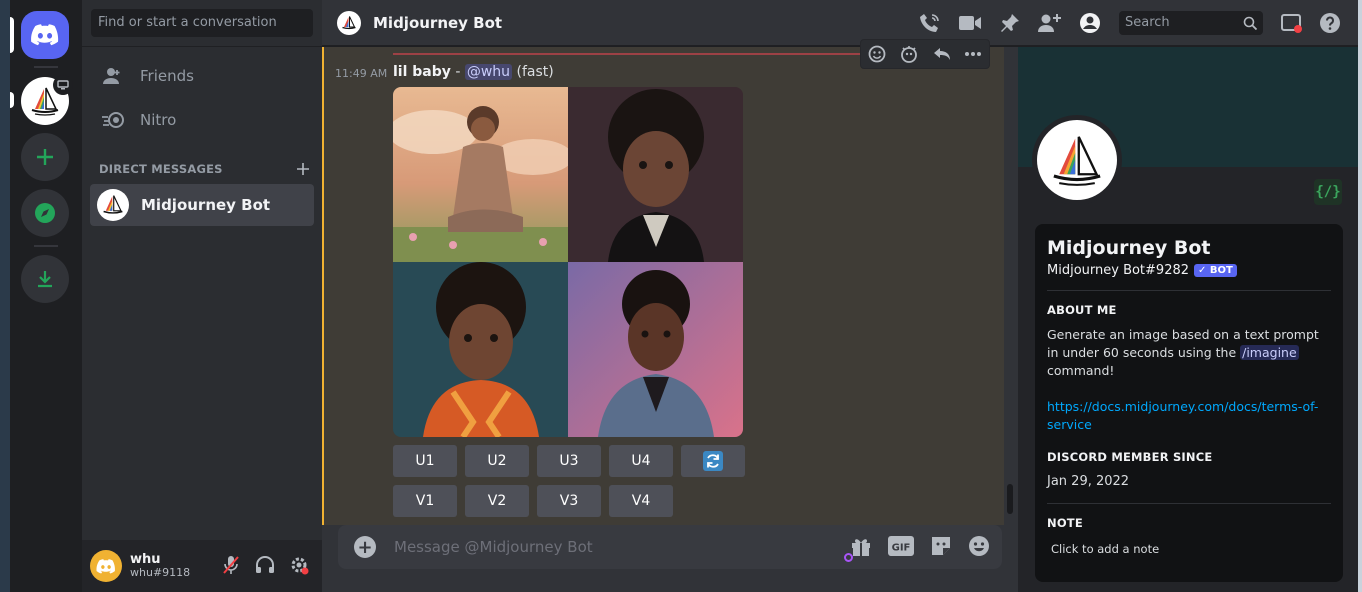  Describe the element at coordinates (299, 565) in the screenshot. I see `user-settings-gear-icon` at that location.